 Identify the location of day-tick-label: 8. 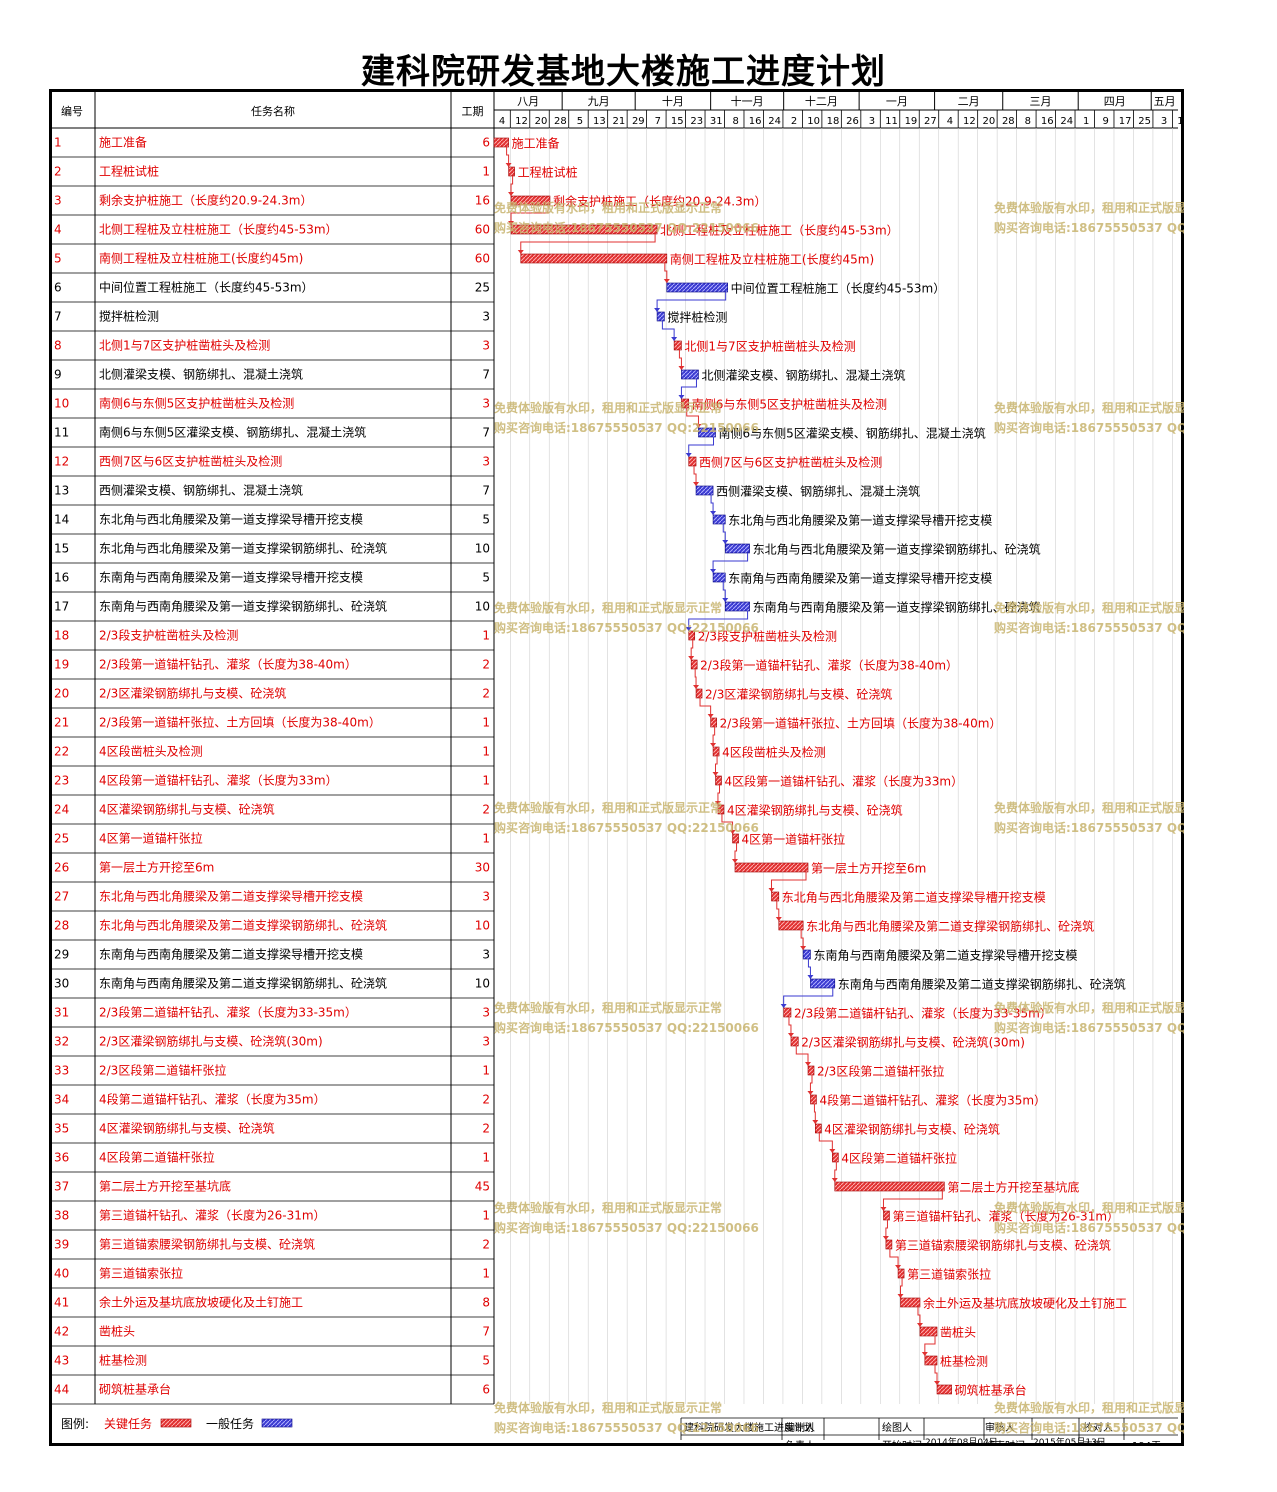
(735, 121).